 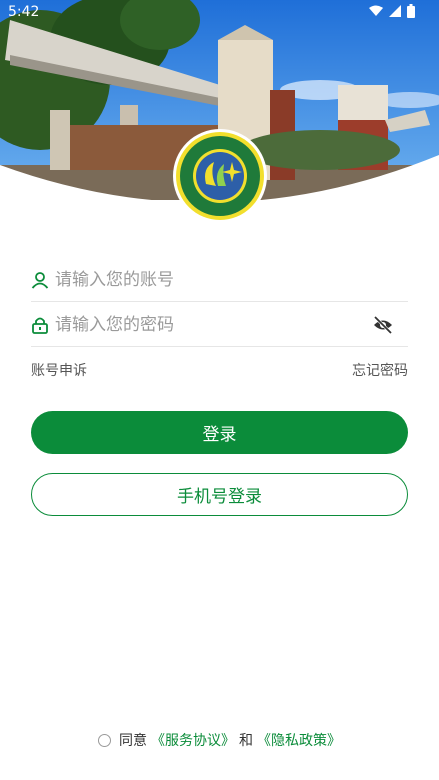 I want to click on lock-icon, so click(x=40, y=325).